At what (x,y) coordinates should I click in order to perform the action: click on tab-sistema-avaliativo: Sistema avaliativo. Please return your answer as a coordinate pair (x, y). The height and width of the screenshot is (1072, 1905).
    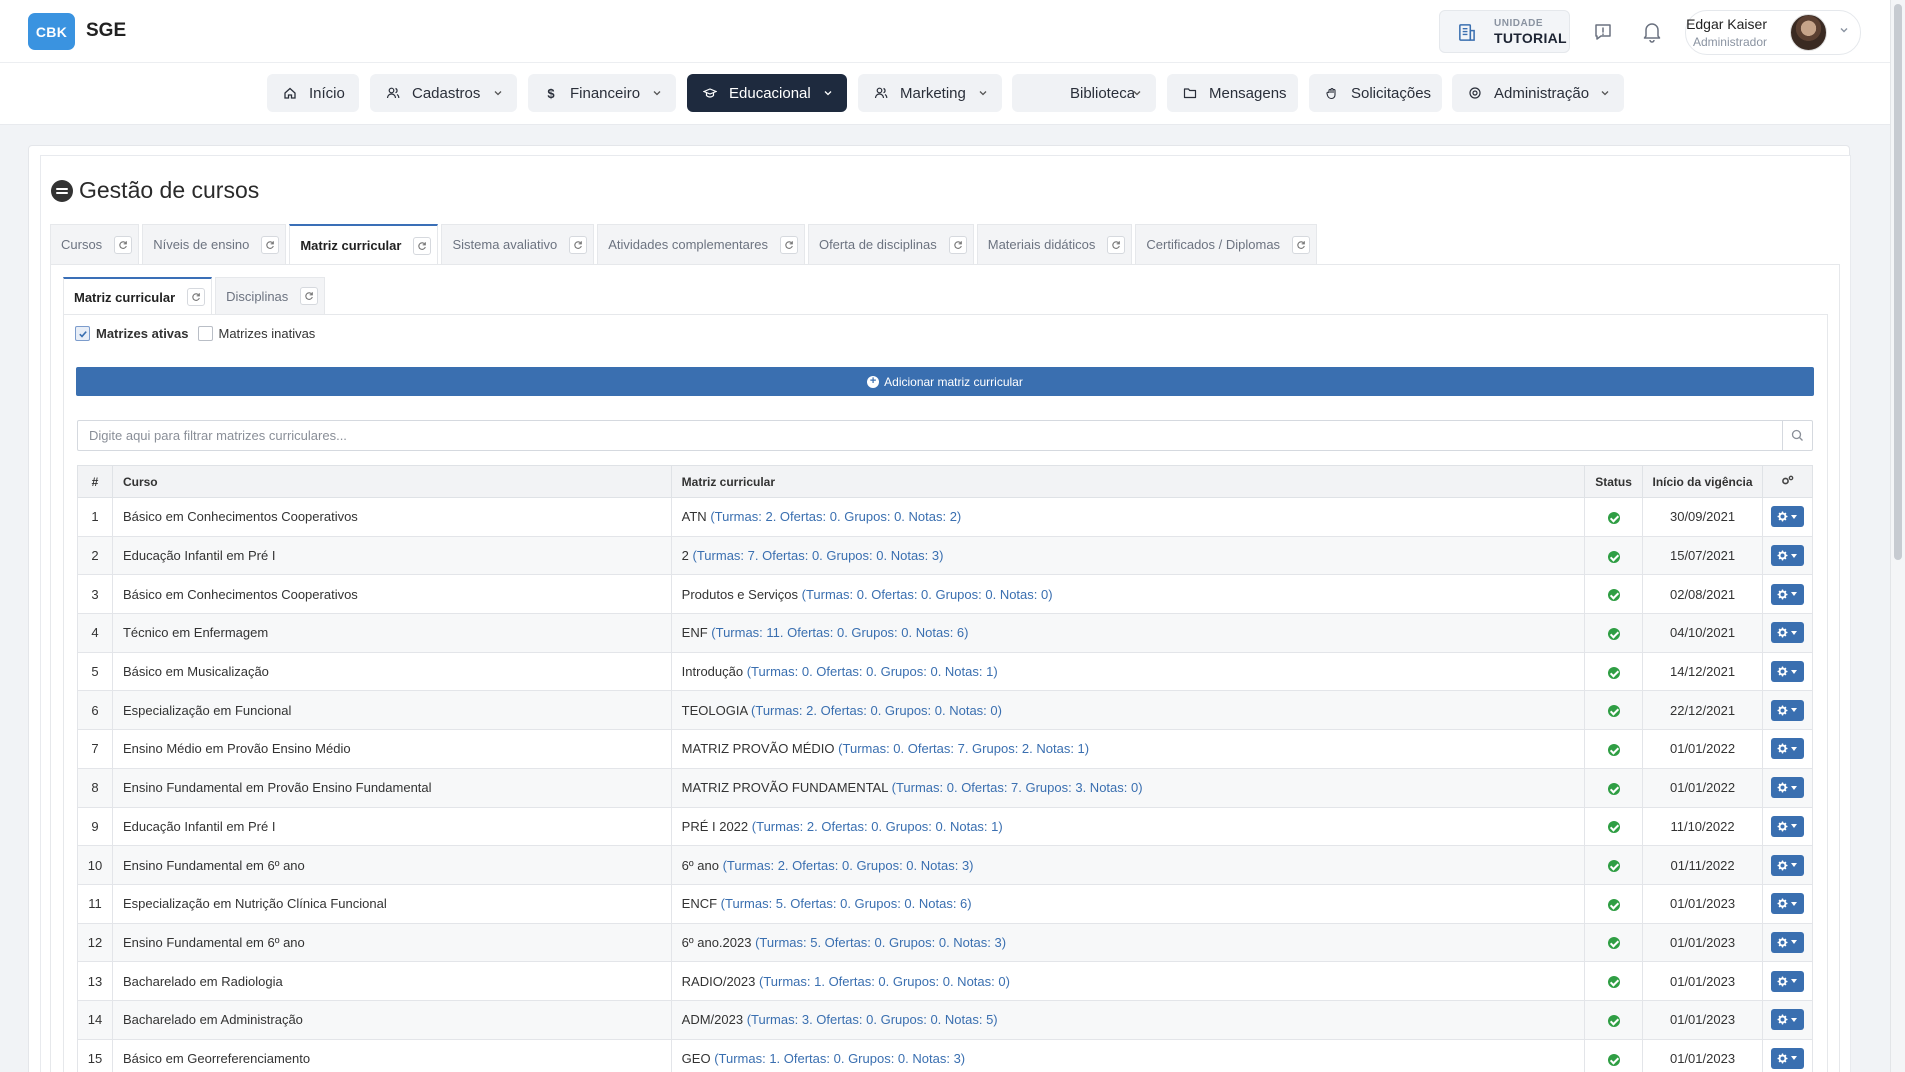
    Looking at the image, I should click on (518, 244).